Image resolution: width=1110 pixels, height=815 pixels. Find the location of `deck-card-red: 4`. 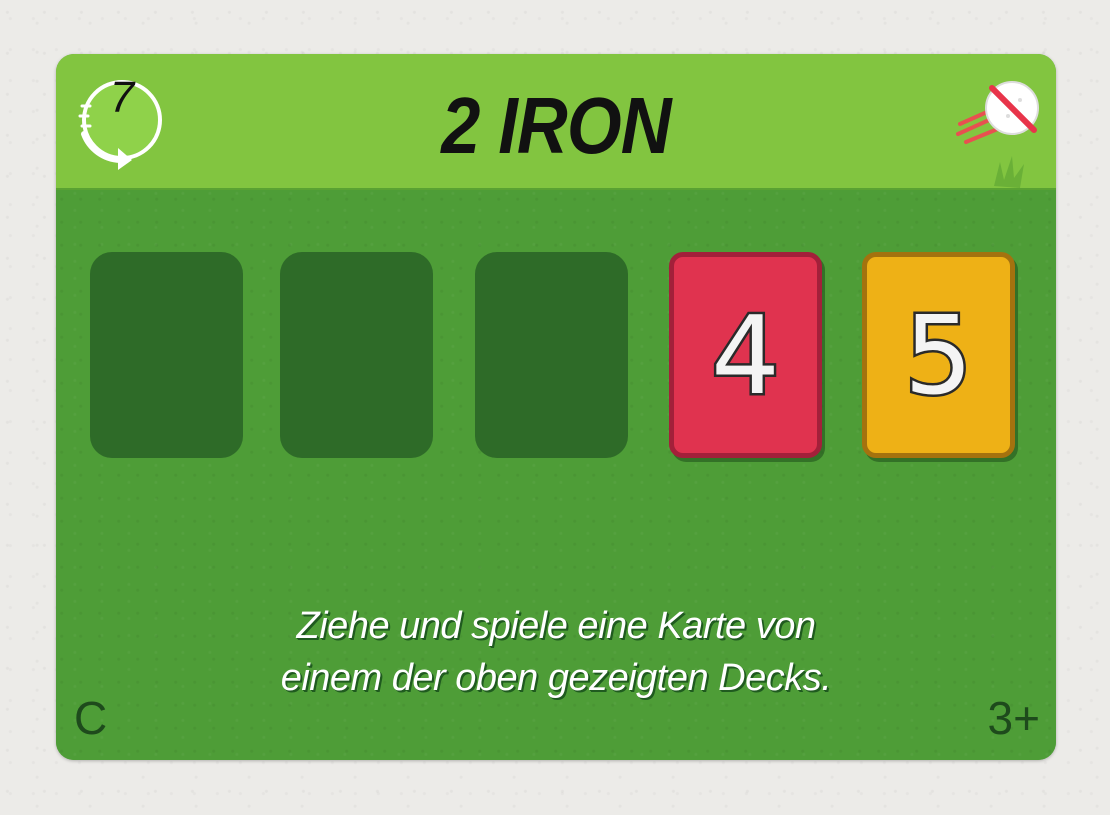

deck-card-red: 4 is located at coordinates (745, 355).